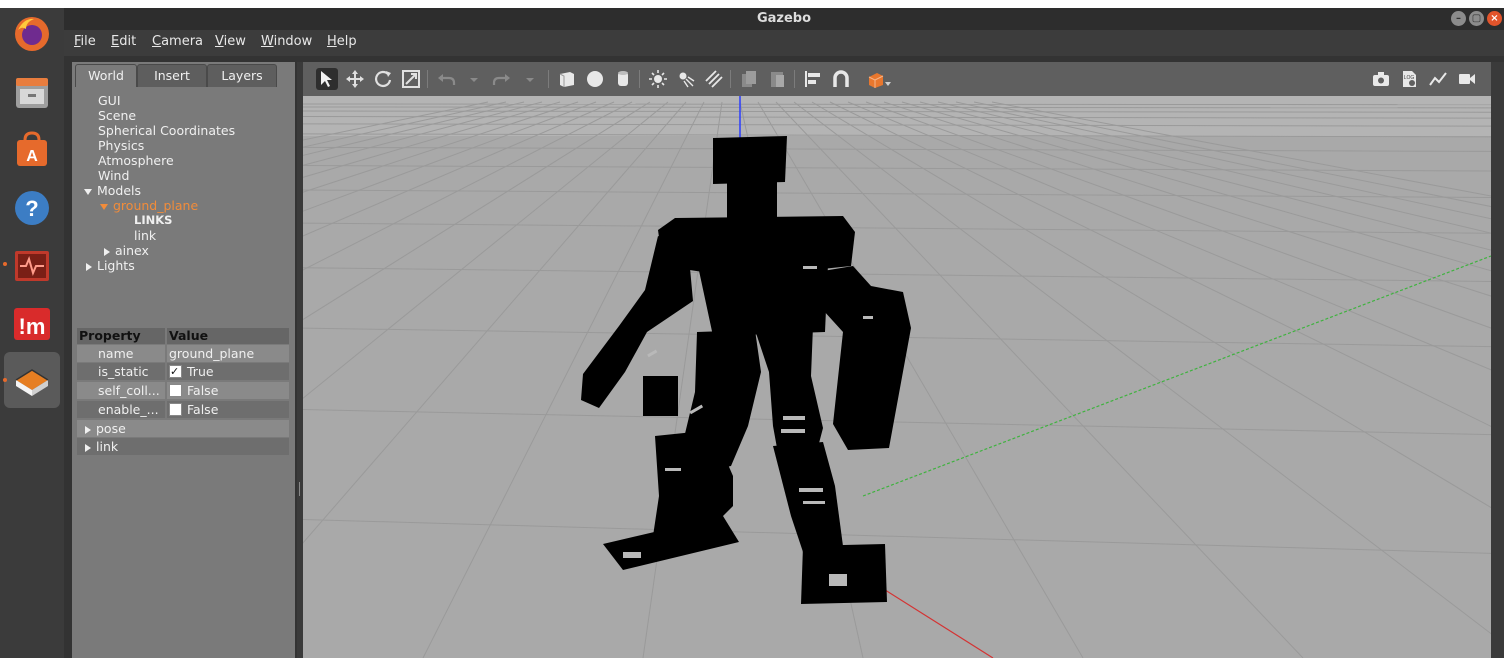 The image size is (1512, 665). I want to click on firefox-launcher, so click(32, 34).